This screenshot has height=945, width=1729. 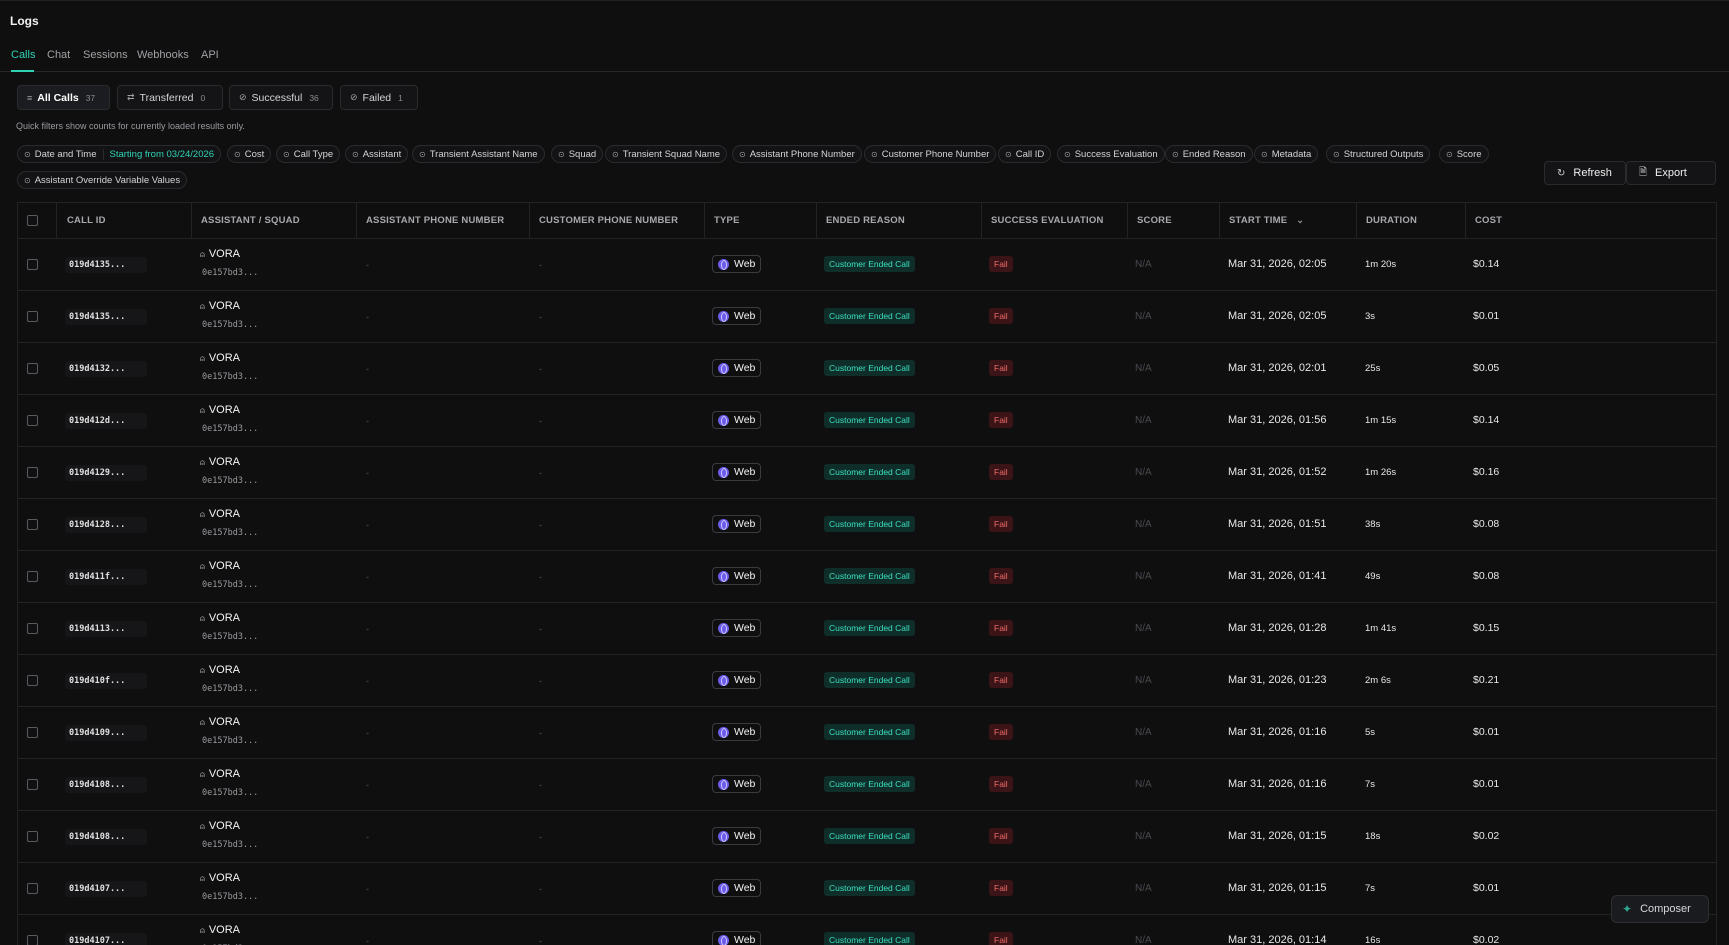 I want to click on col-start-time-wrap: START TIME ⌄, so click(x=1287, y=221).